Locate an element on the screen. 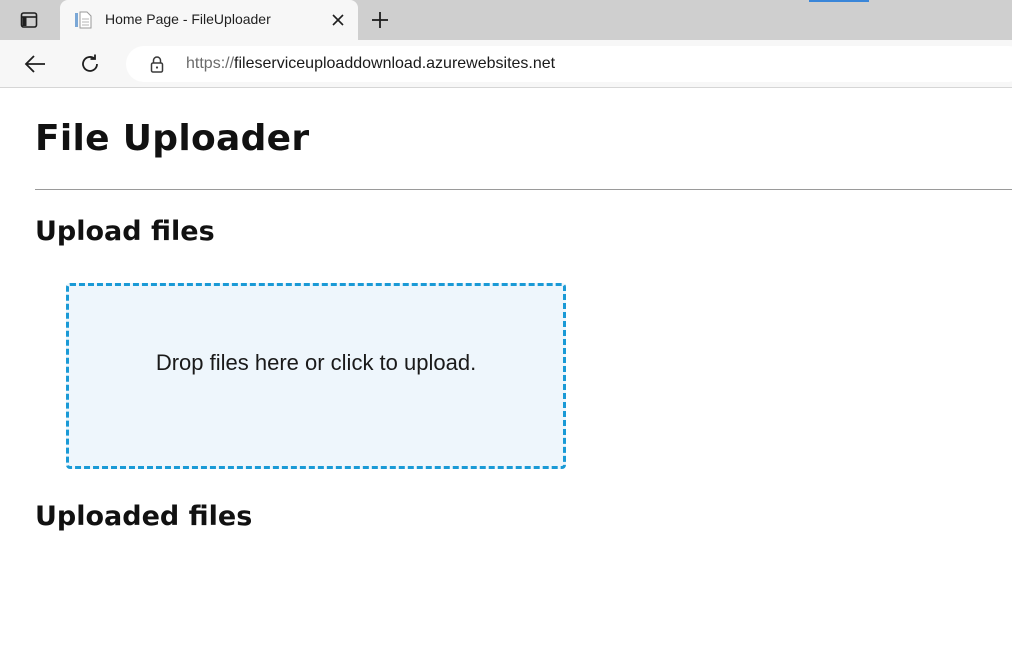  upload-files-heading: Upload files is located at coordinates (125, 231).